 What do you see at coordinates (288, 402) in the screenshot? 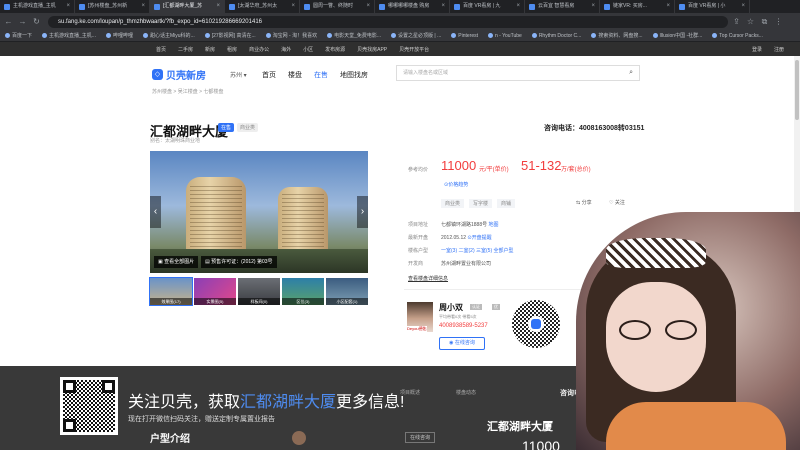
I see `banner-highlight: 汇都湖畔大厦` at bounding box center [288, 402].